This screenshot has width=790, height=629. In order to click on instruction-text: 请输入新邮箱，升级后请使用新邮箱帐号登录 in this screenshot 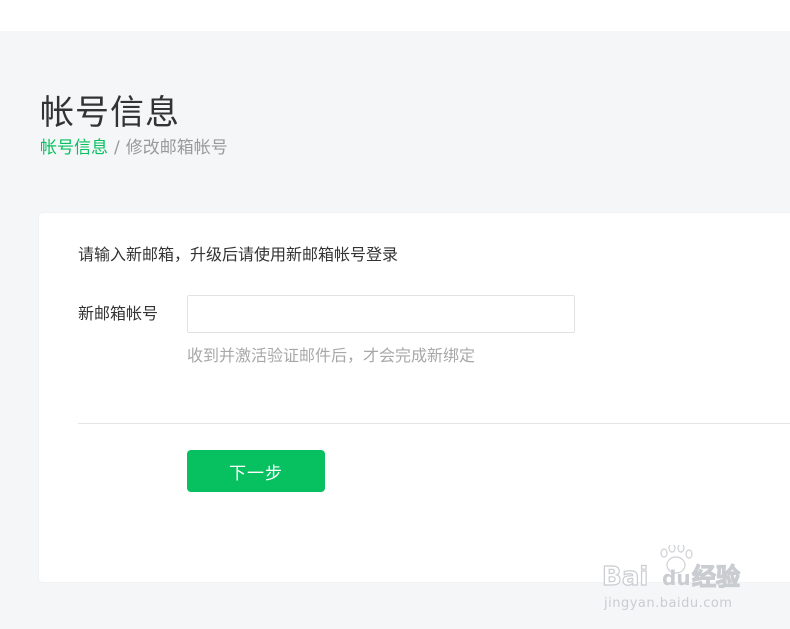, I will do `click(238, 254)`.